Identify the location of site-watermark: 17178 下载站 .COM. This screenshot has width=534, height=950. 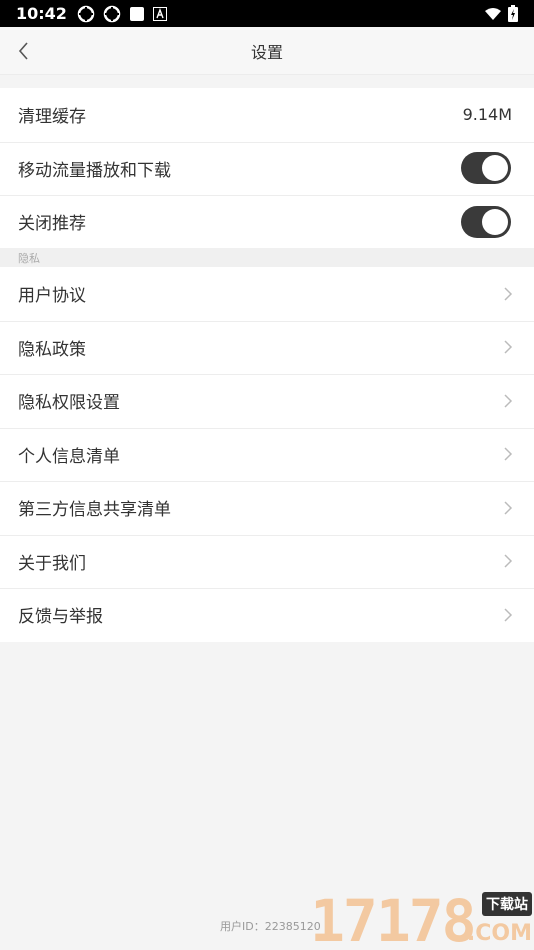
(422, 917).